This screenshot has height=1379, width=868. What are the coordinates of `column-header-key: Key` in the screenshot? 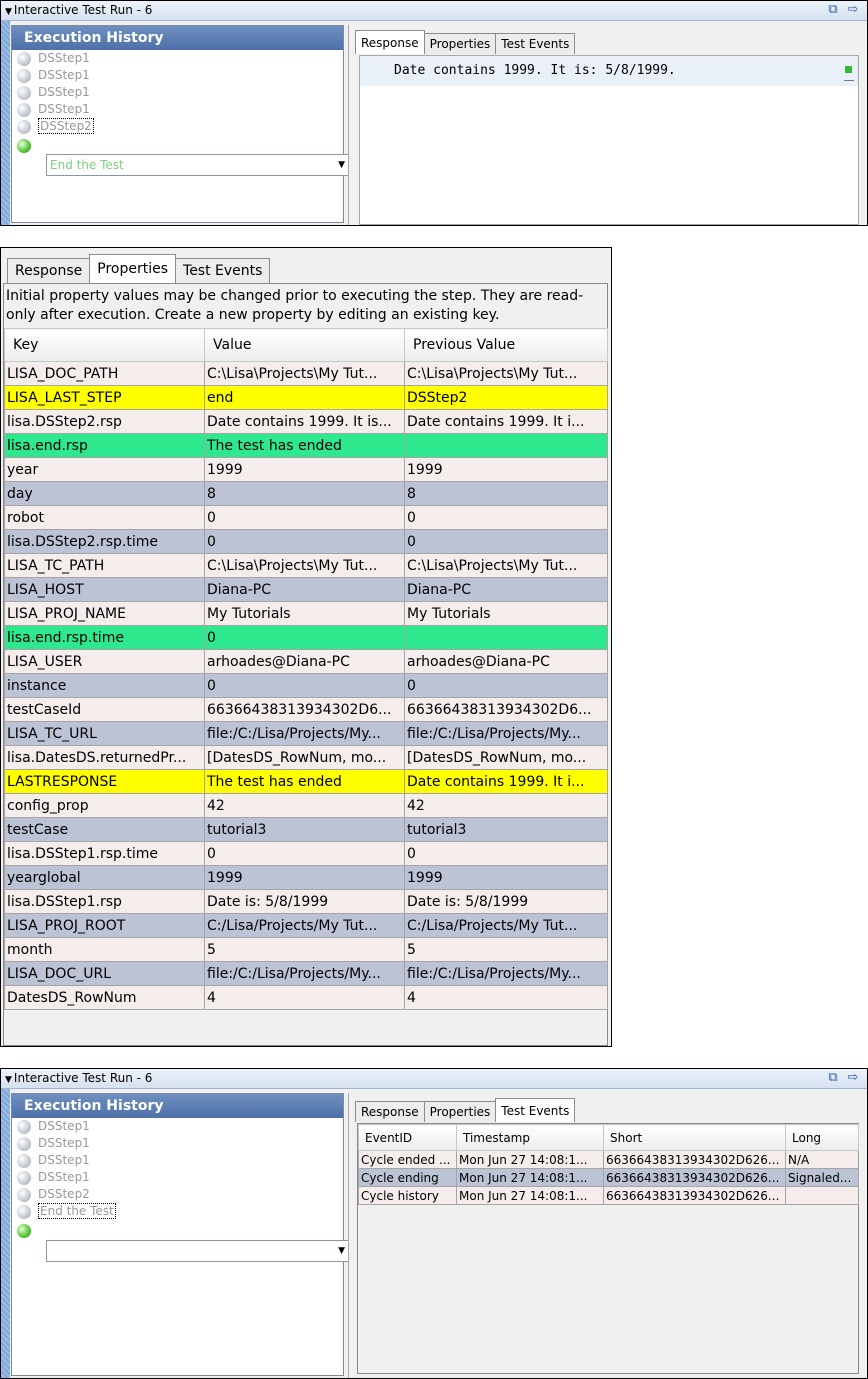 It's located at (104, 345).